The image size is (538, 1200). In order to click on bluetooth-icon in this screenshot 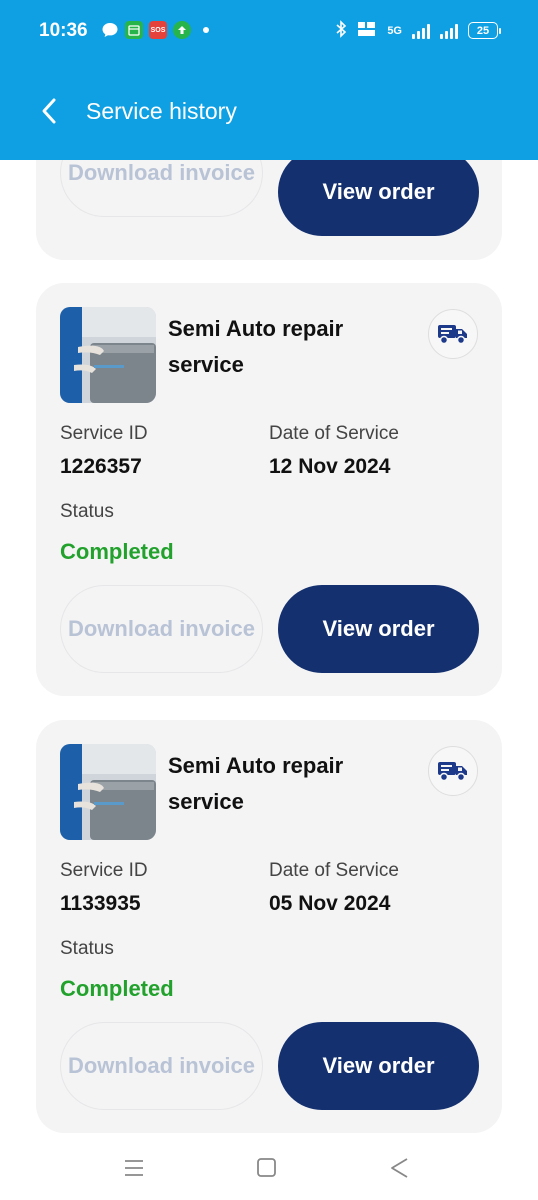, I will do `click(341, 30)`.